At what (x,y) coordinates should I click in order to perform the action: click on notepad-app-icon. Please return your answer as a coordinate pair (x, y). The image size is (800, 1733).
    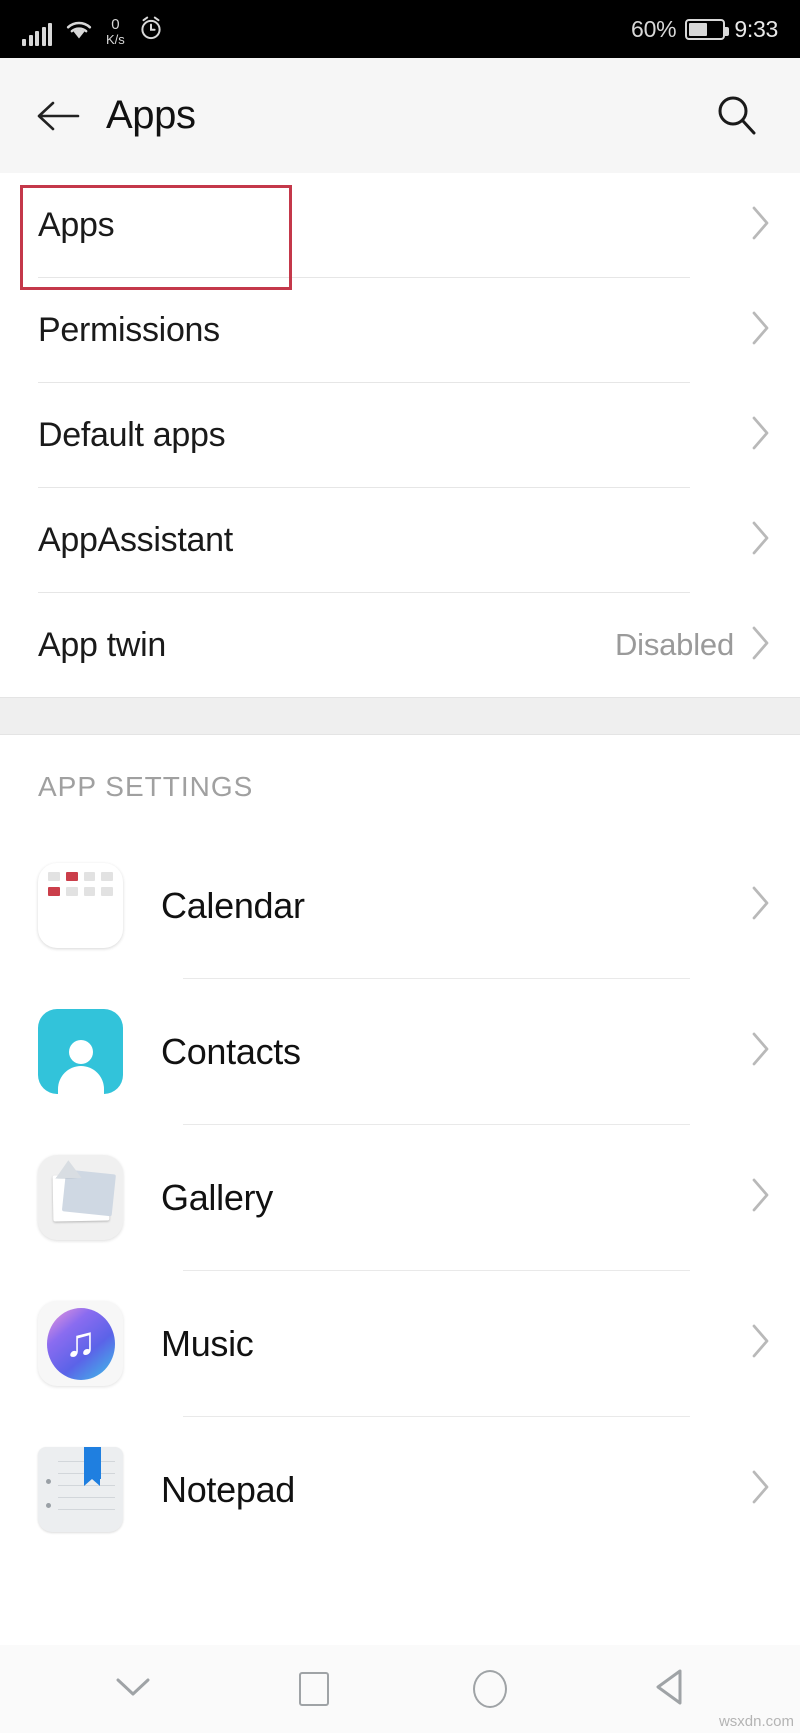
    Looking at the image, I should click on (80, 1489).